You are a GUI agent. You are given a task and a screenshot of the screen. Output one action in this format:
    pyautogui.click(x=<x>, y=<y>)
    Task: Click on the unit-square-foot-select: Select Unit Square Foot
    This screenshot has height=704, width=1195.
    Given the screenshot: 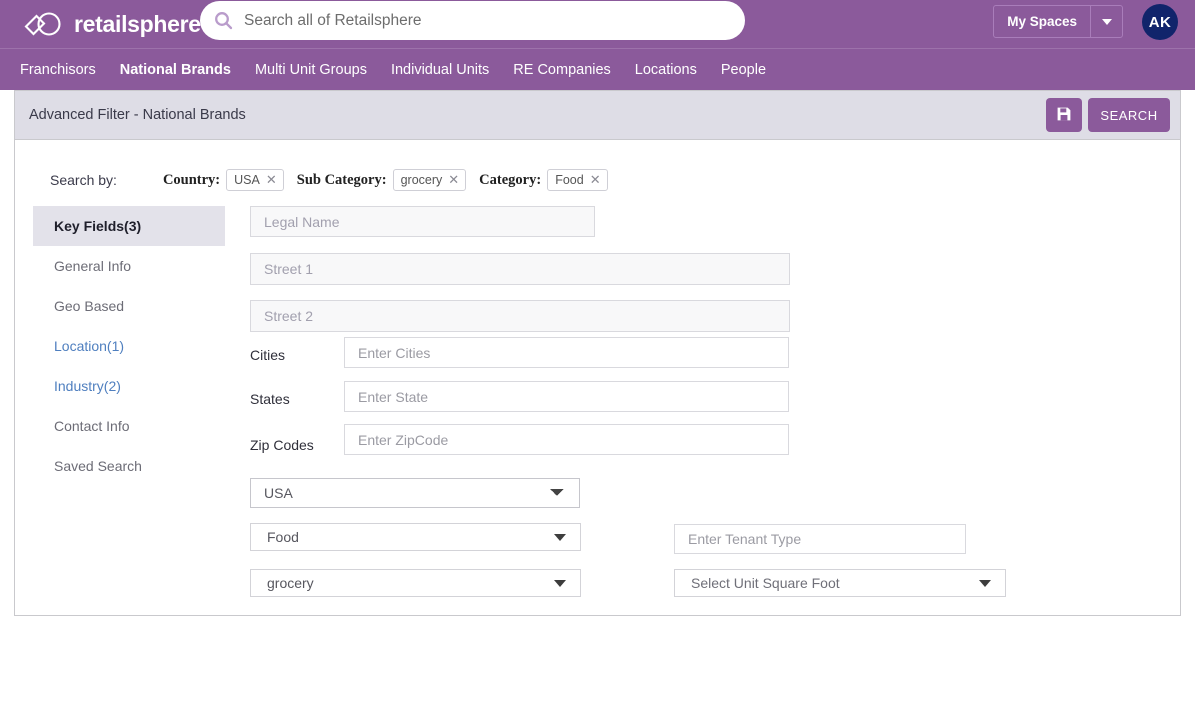 What is the action you would take?
    pyautogui.click(x=840, y=583)
    